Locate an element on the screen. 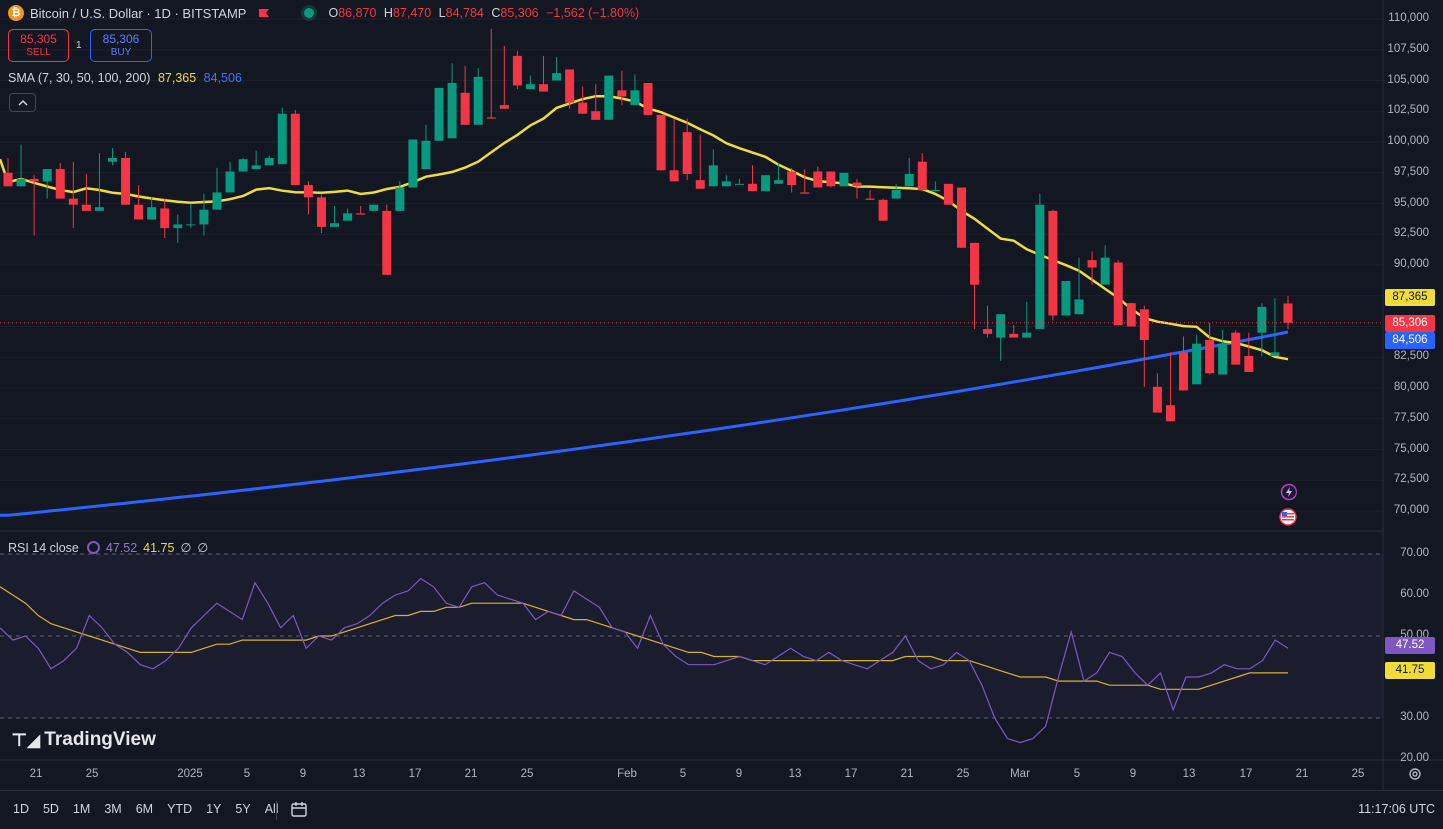 Image resolution: width=1443 pixels, height=829 pixels. range-button-5d: 5D is located at coordinates (51, 809).